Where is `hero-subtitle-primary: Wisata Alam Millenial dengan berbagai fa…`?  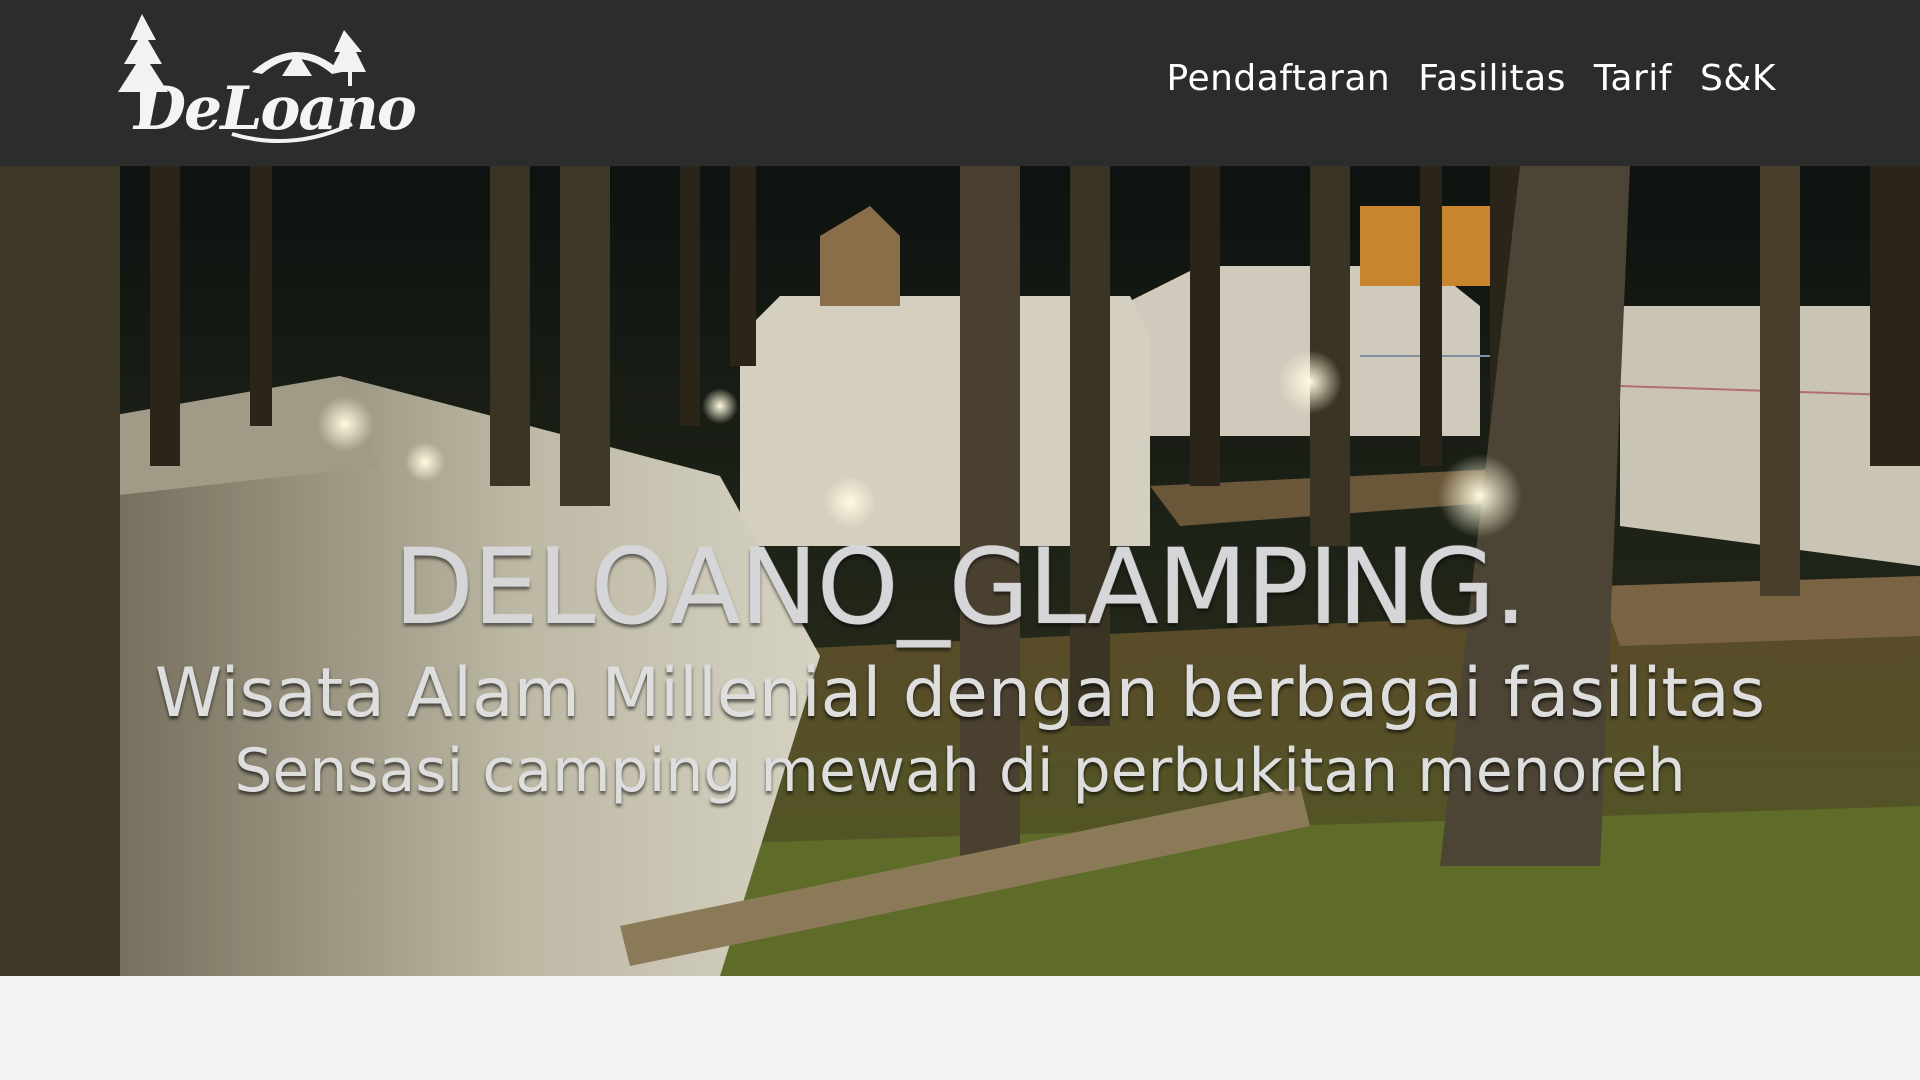 hero-subtitle-primary: Wisata Alam Millenial dengan berbagai fa… is located at coordinates (960, 693).